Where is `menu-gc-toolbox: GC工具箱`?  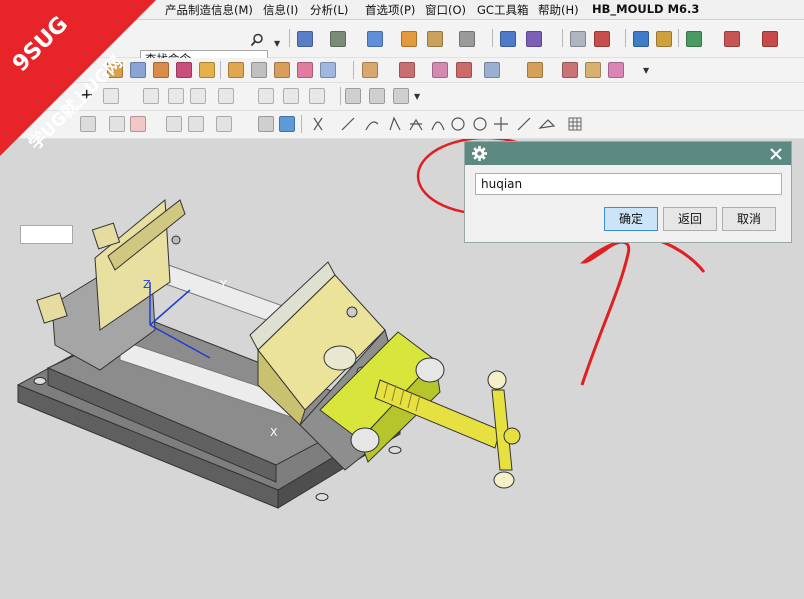 menu-gc-toolbox: GC工具箱 is located at coordinates (502, 10).